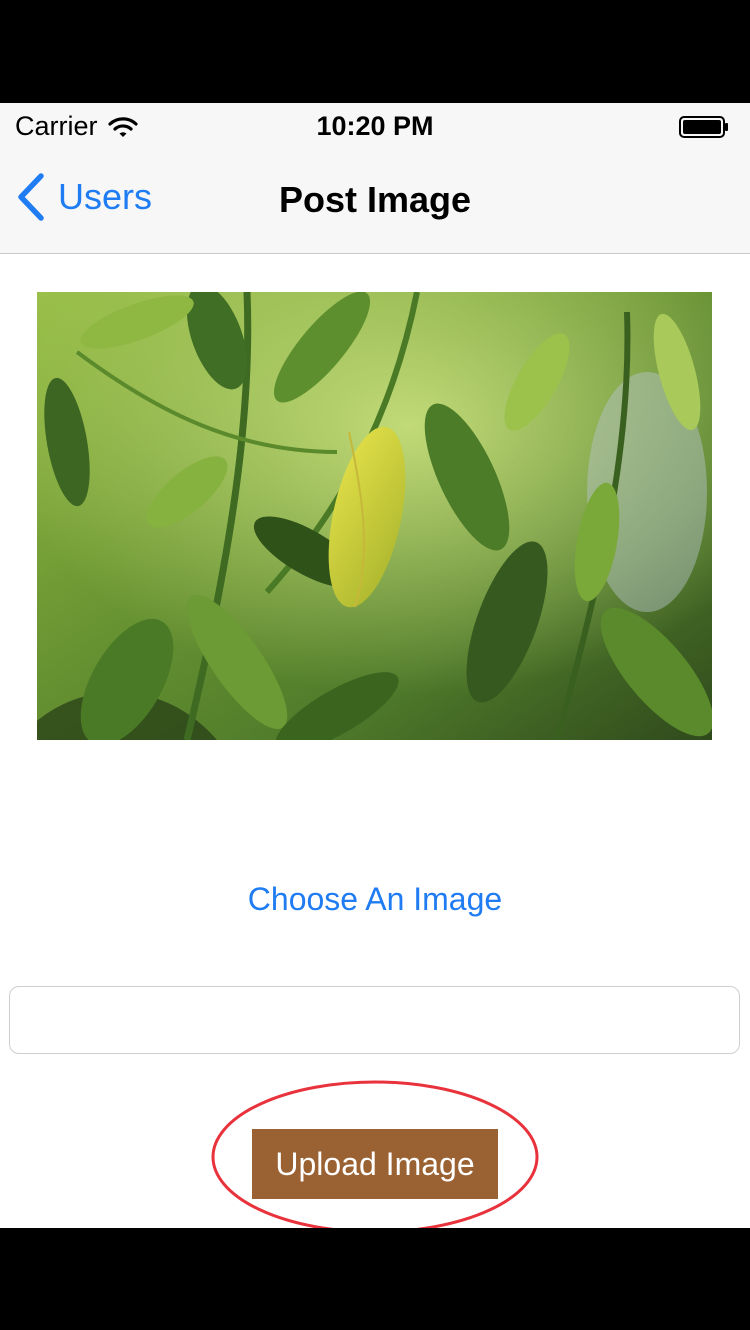 The image size is (750, 1330). What do you see at coordinates (703, 127) in the screenshot?
I see `battery-icon` at bounding box center [703, 127].